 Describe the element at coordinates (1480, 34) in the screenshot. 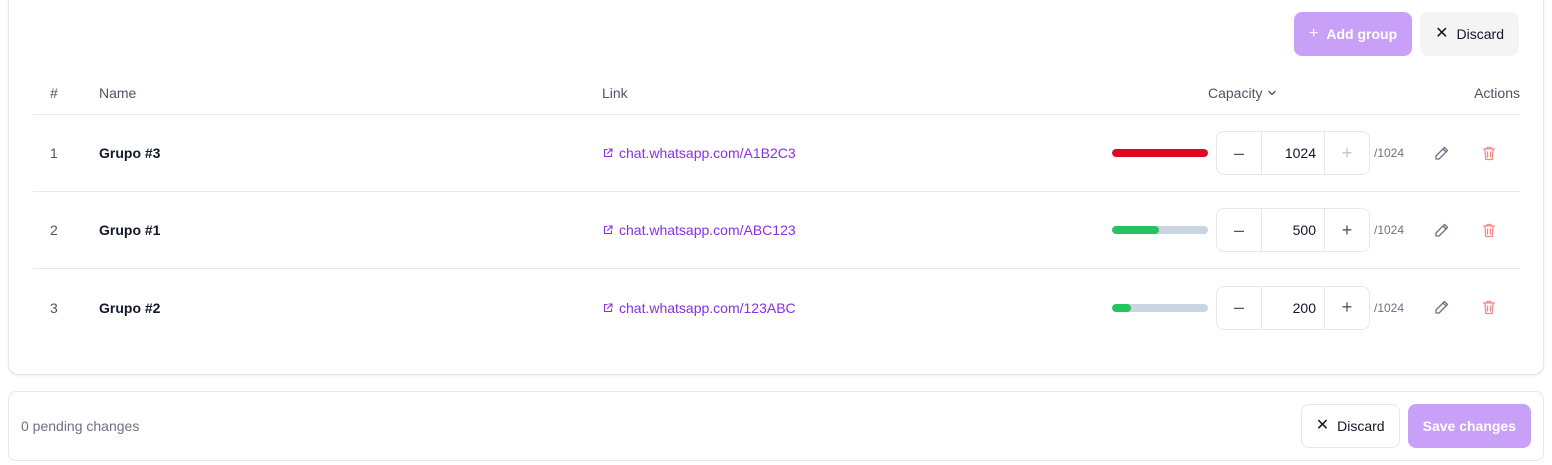

I see `discard-top-label: Discard` at that location.